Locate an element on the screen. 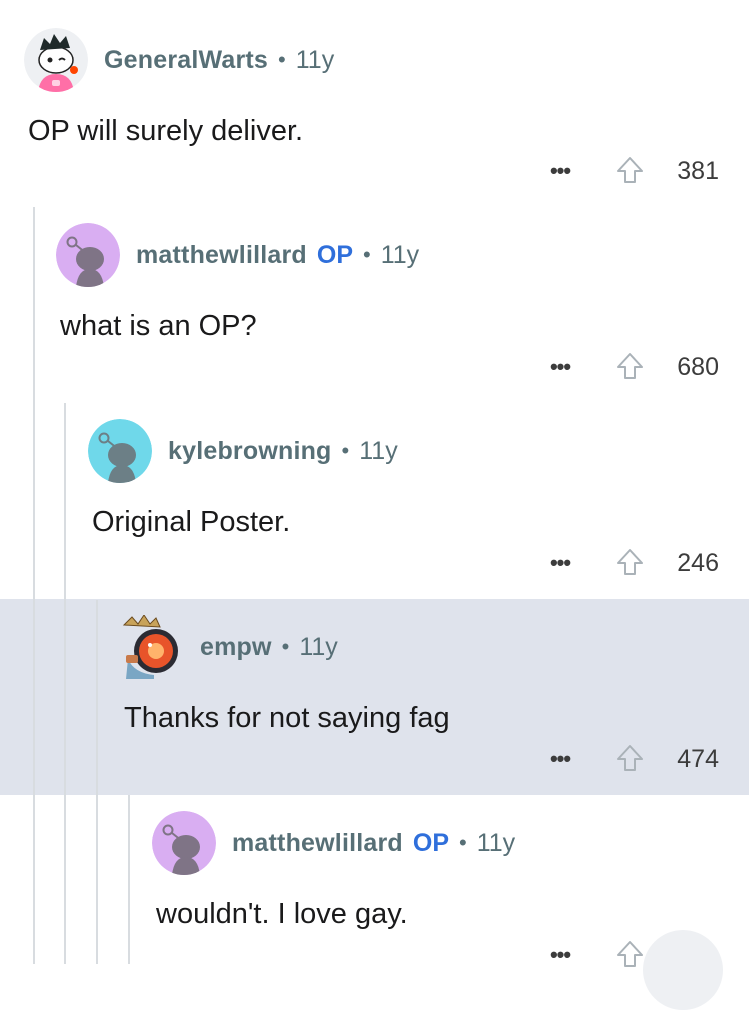 This screenshot has height=1010, width=749. comment-actions: ••• 680 is located at coordinates (374, 367).